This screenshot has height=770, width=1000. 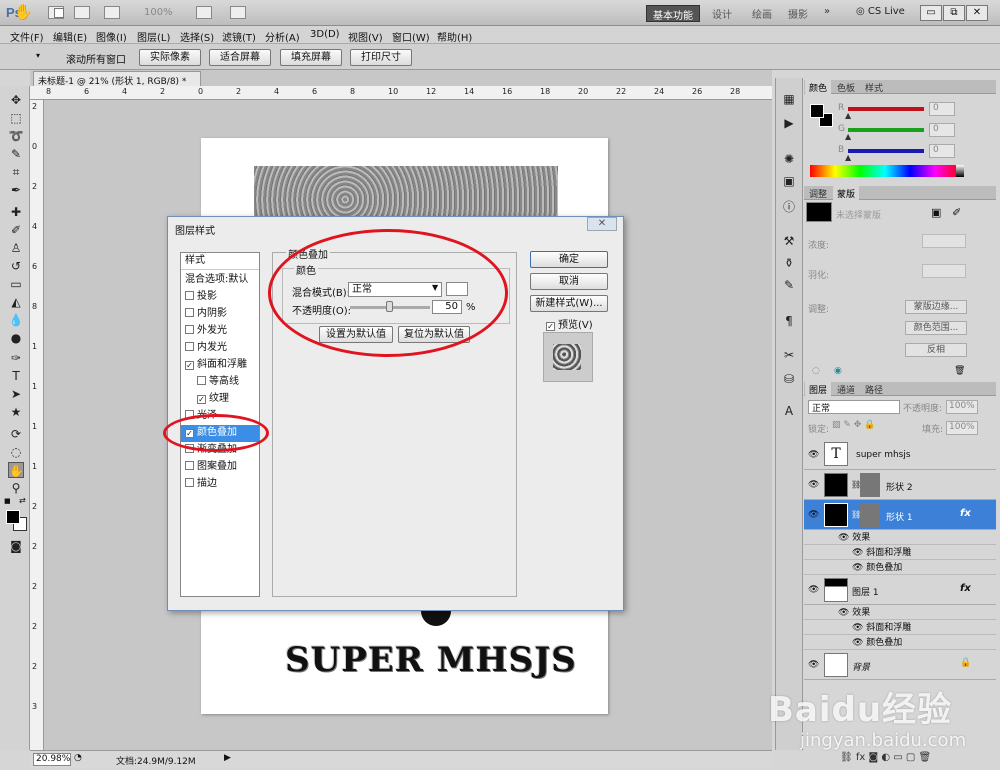 What do you see at coordinates (117, 84) in the screenshot?
I see `document-tab: 未标题-1 @ 21% (形状 1, RGB/8) * ×` at bounding box center [117, 84].